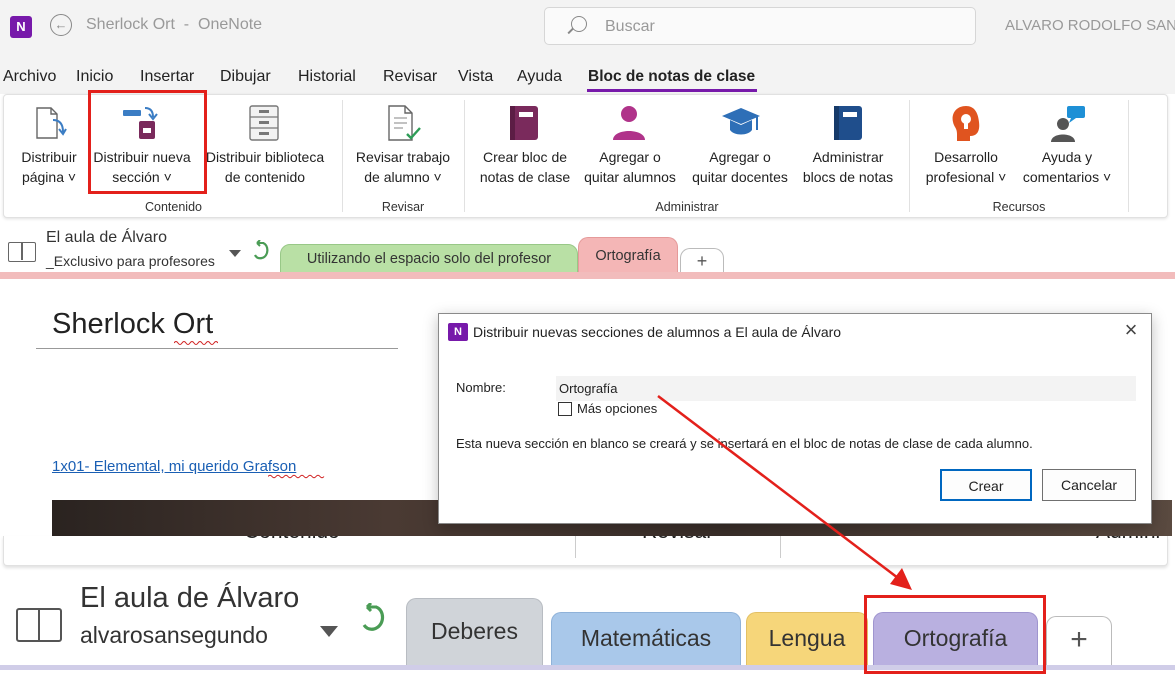  I want to click on onenote-dialog-icon: N, so click(458, 332).